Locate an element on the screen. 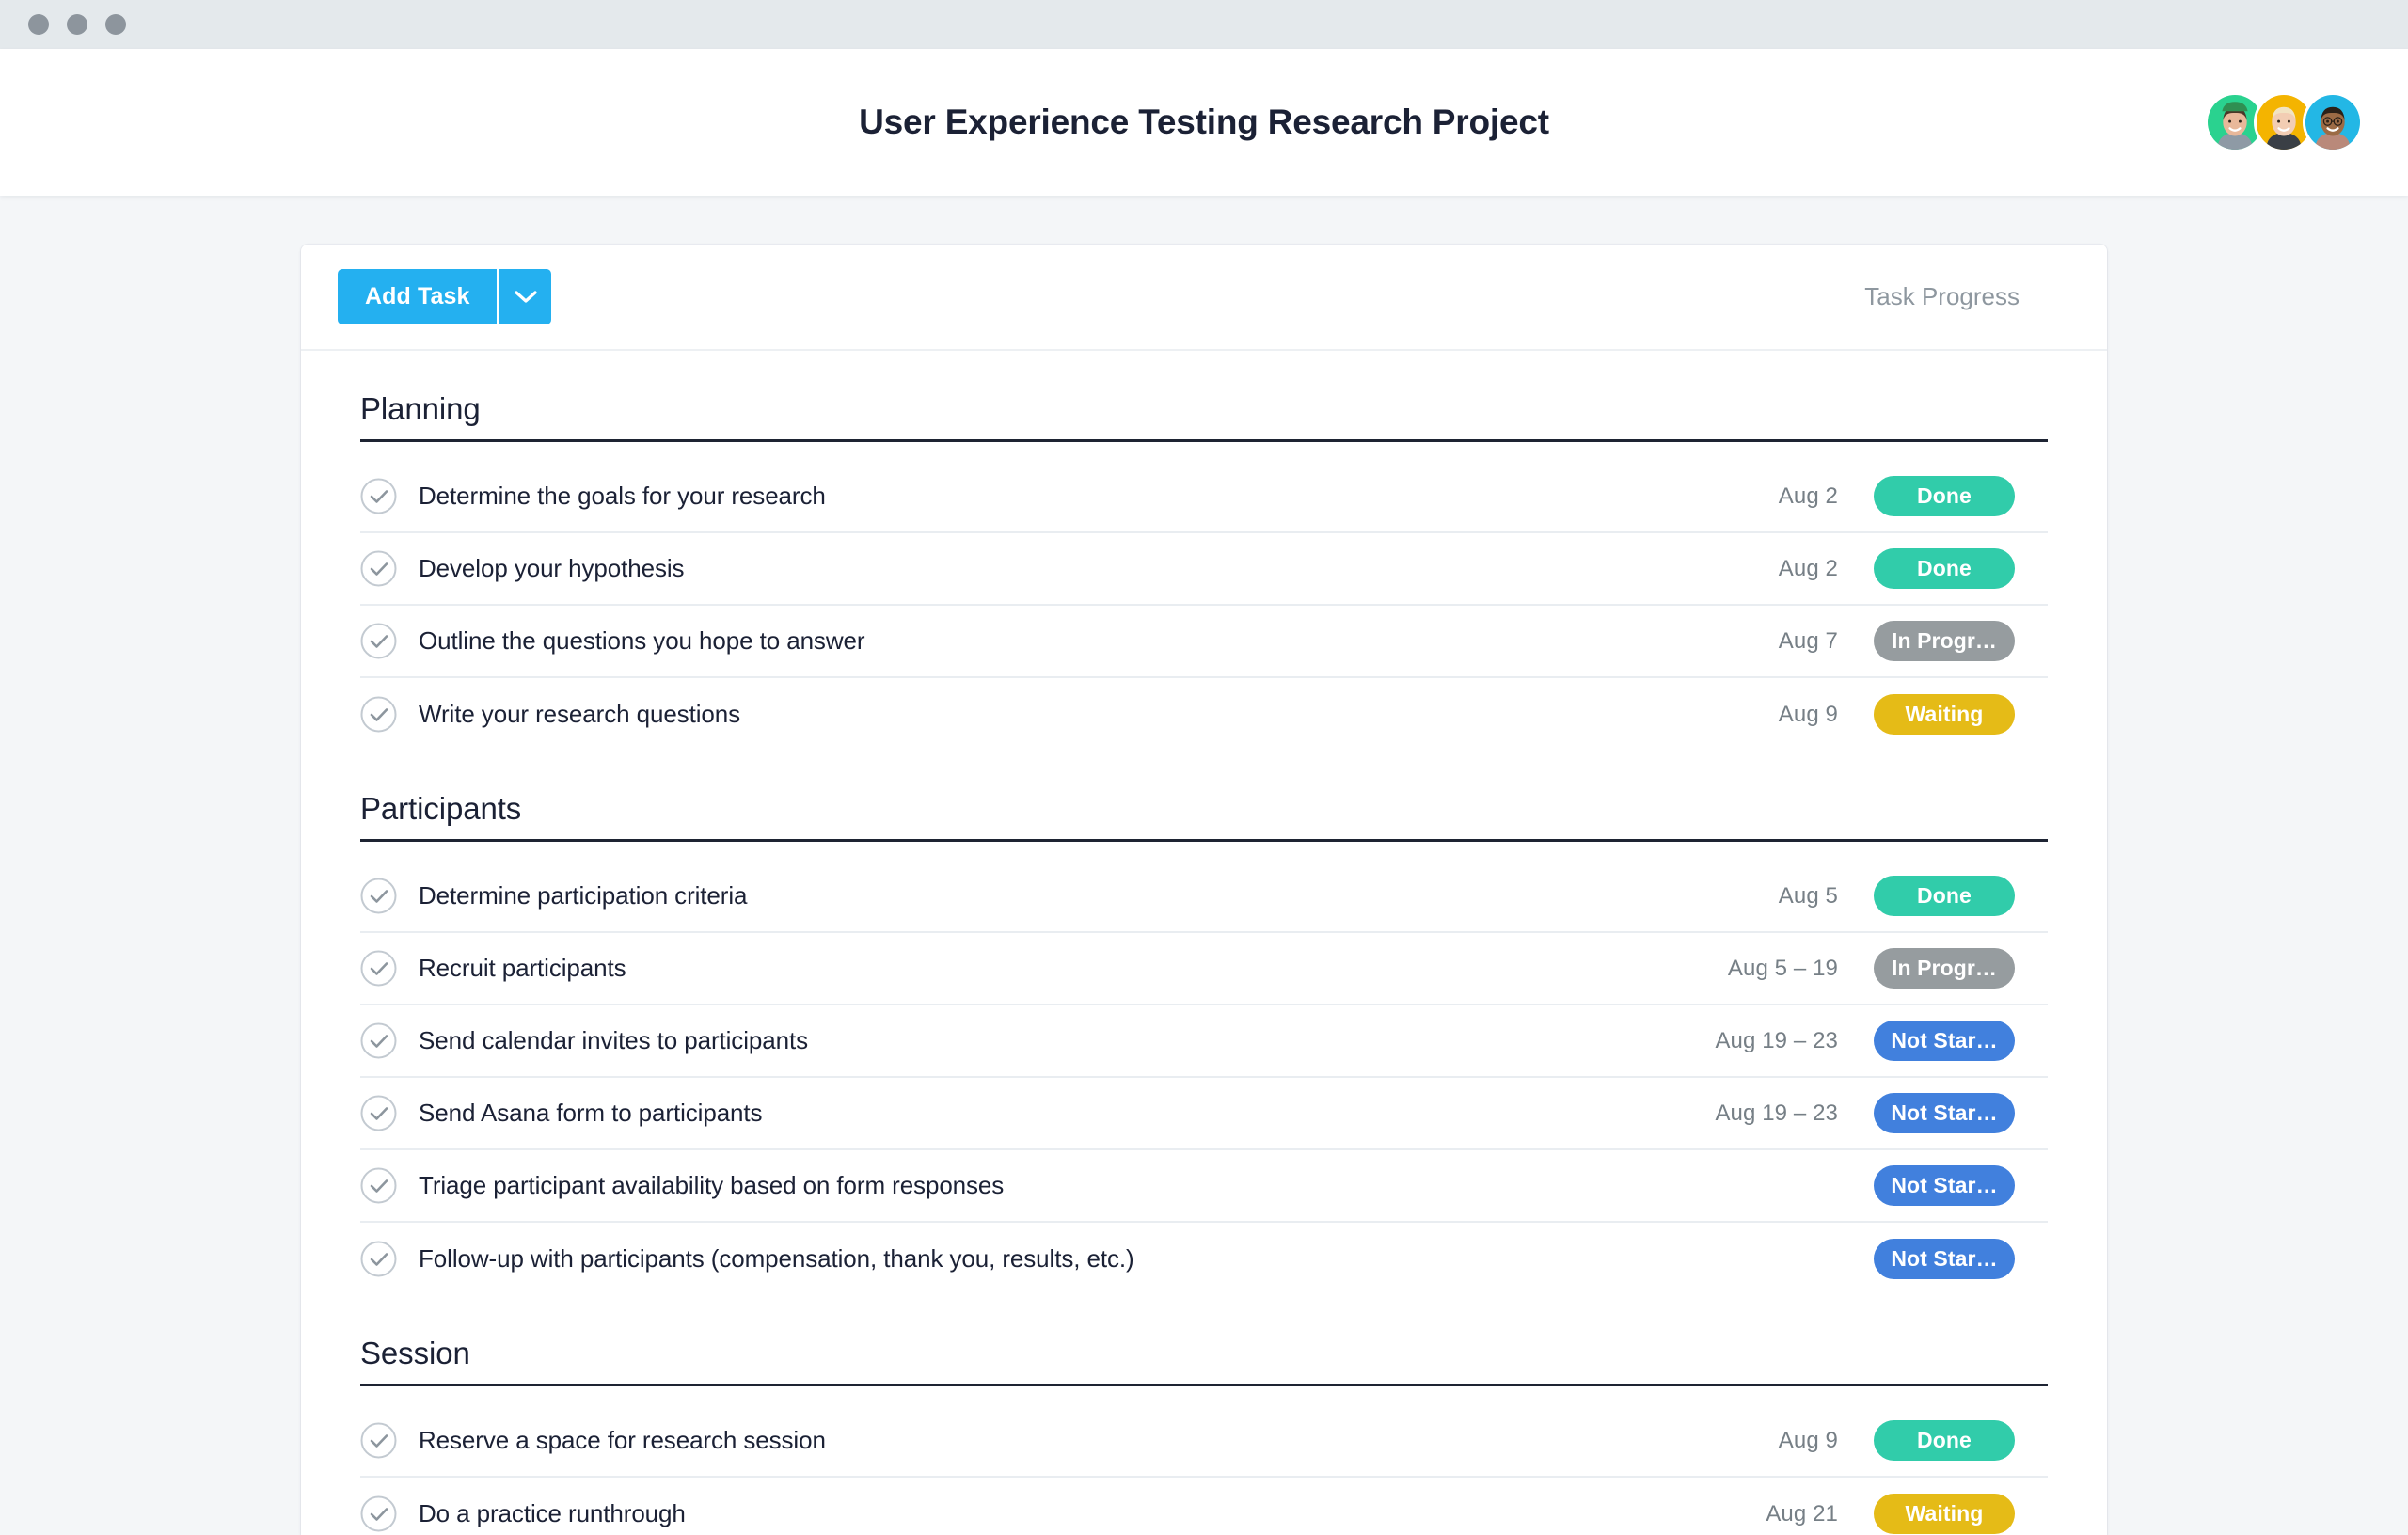 This screenshot has width=2408, height=1535. chevron-down-icon is located at coordinates (526, 297).